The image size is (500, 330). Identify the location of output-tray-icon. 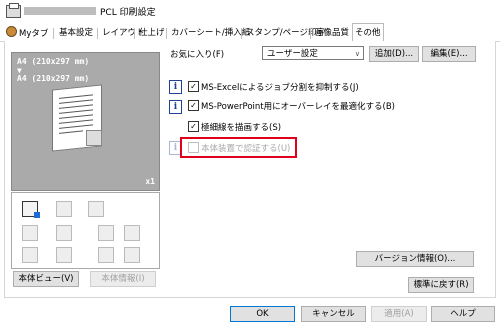
(30, 233).